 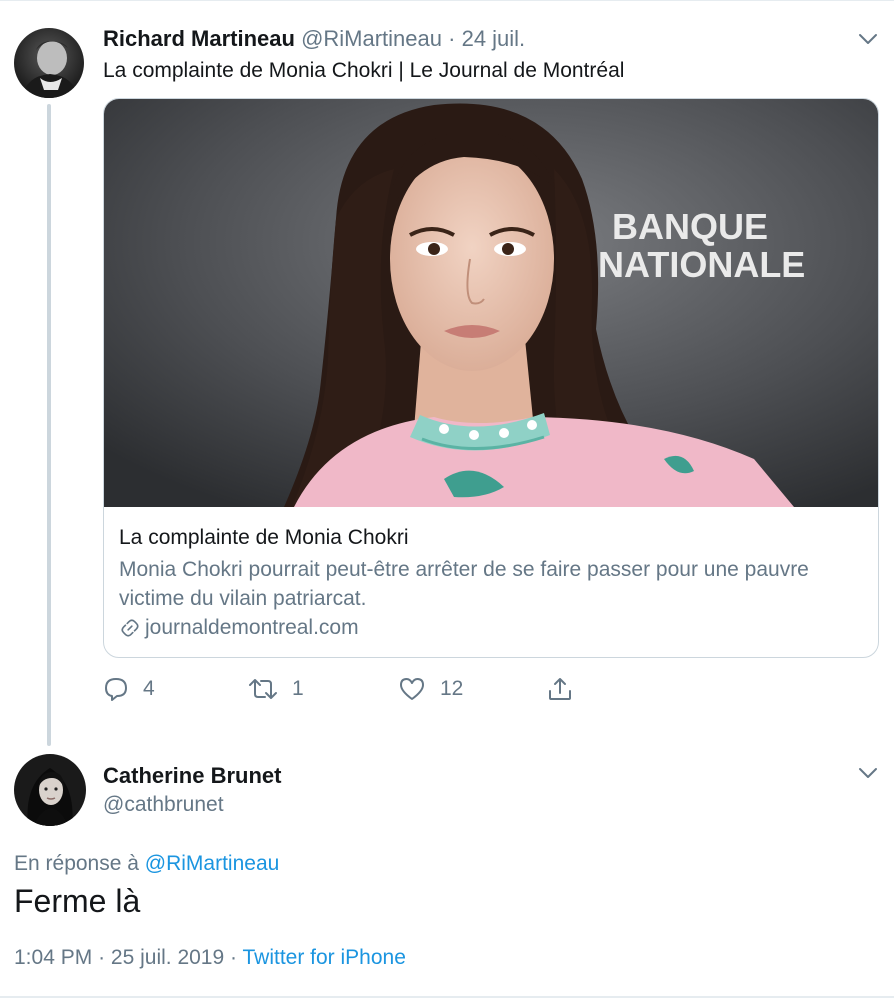 I want to click on avatar-richard-martineau, so click(x=49, y=63).